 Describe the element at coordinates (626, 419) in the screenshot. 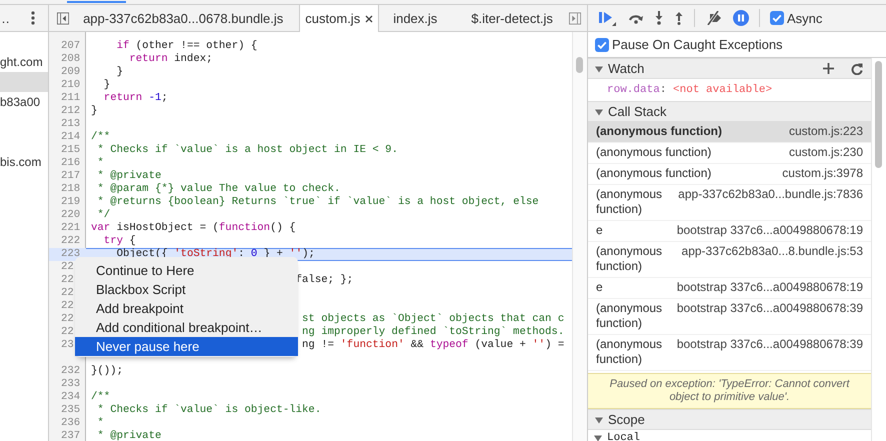

I see `section-title: Scope` at that location.